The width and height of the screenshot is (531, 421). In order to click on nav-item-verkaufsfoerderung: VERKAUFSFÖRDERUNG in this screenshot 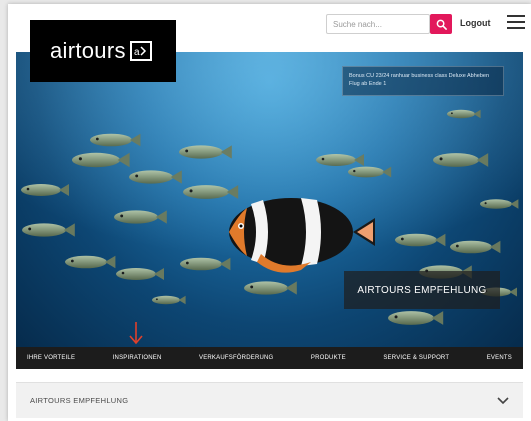, I will do `click(236, 358)`.